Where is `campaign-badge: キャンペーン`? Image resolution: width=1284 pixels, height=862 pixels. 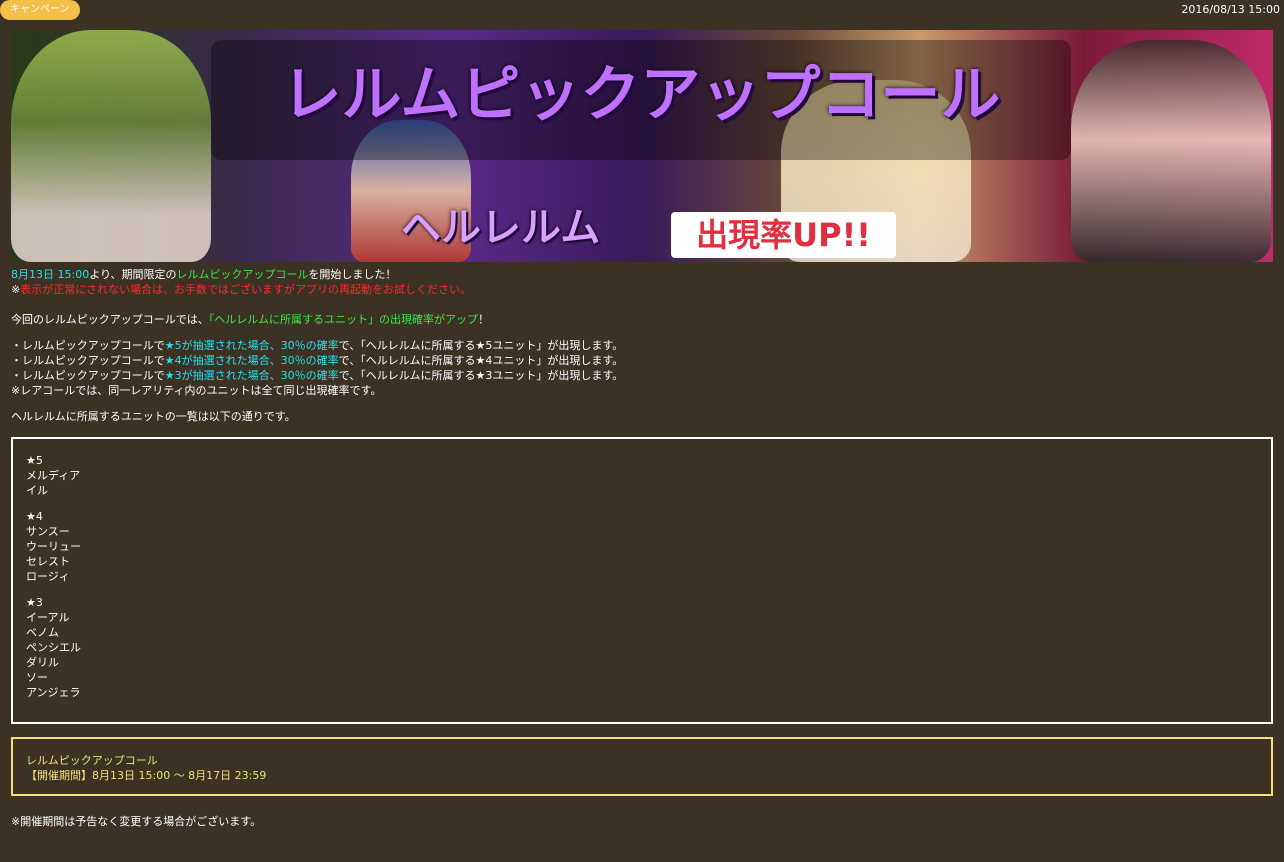
campaign-badge: キャンペーン is located at coordinates (40, 10).